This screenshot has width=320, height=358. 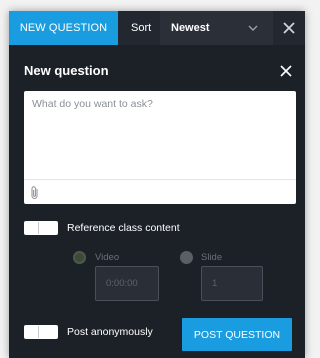 What do you see at coordinates (253, 28) in the screenshot?
I see `chevron-down-icon` at bounding box center [253, 28].